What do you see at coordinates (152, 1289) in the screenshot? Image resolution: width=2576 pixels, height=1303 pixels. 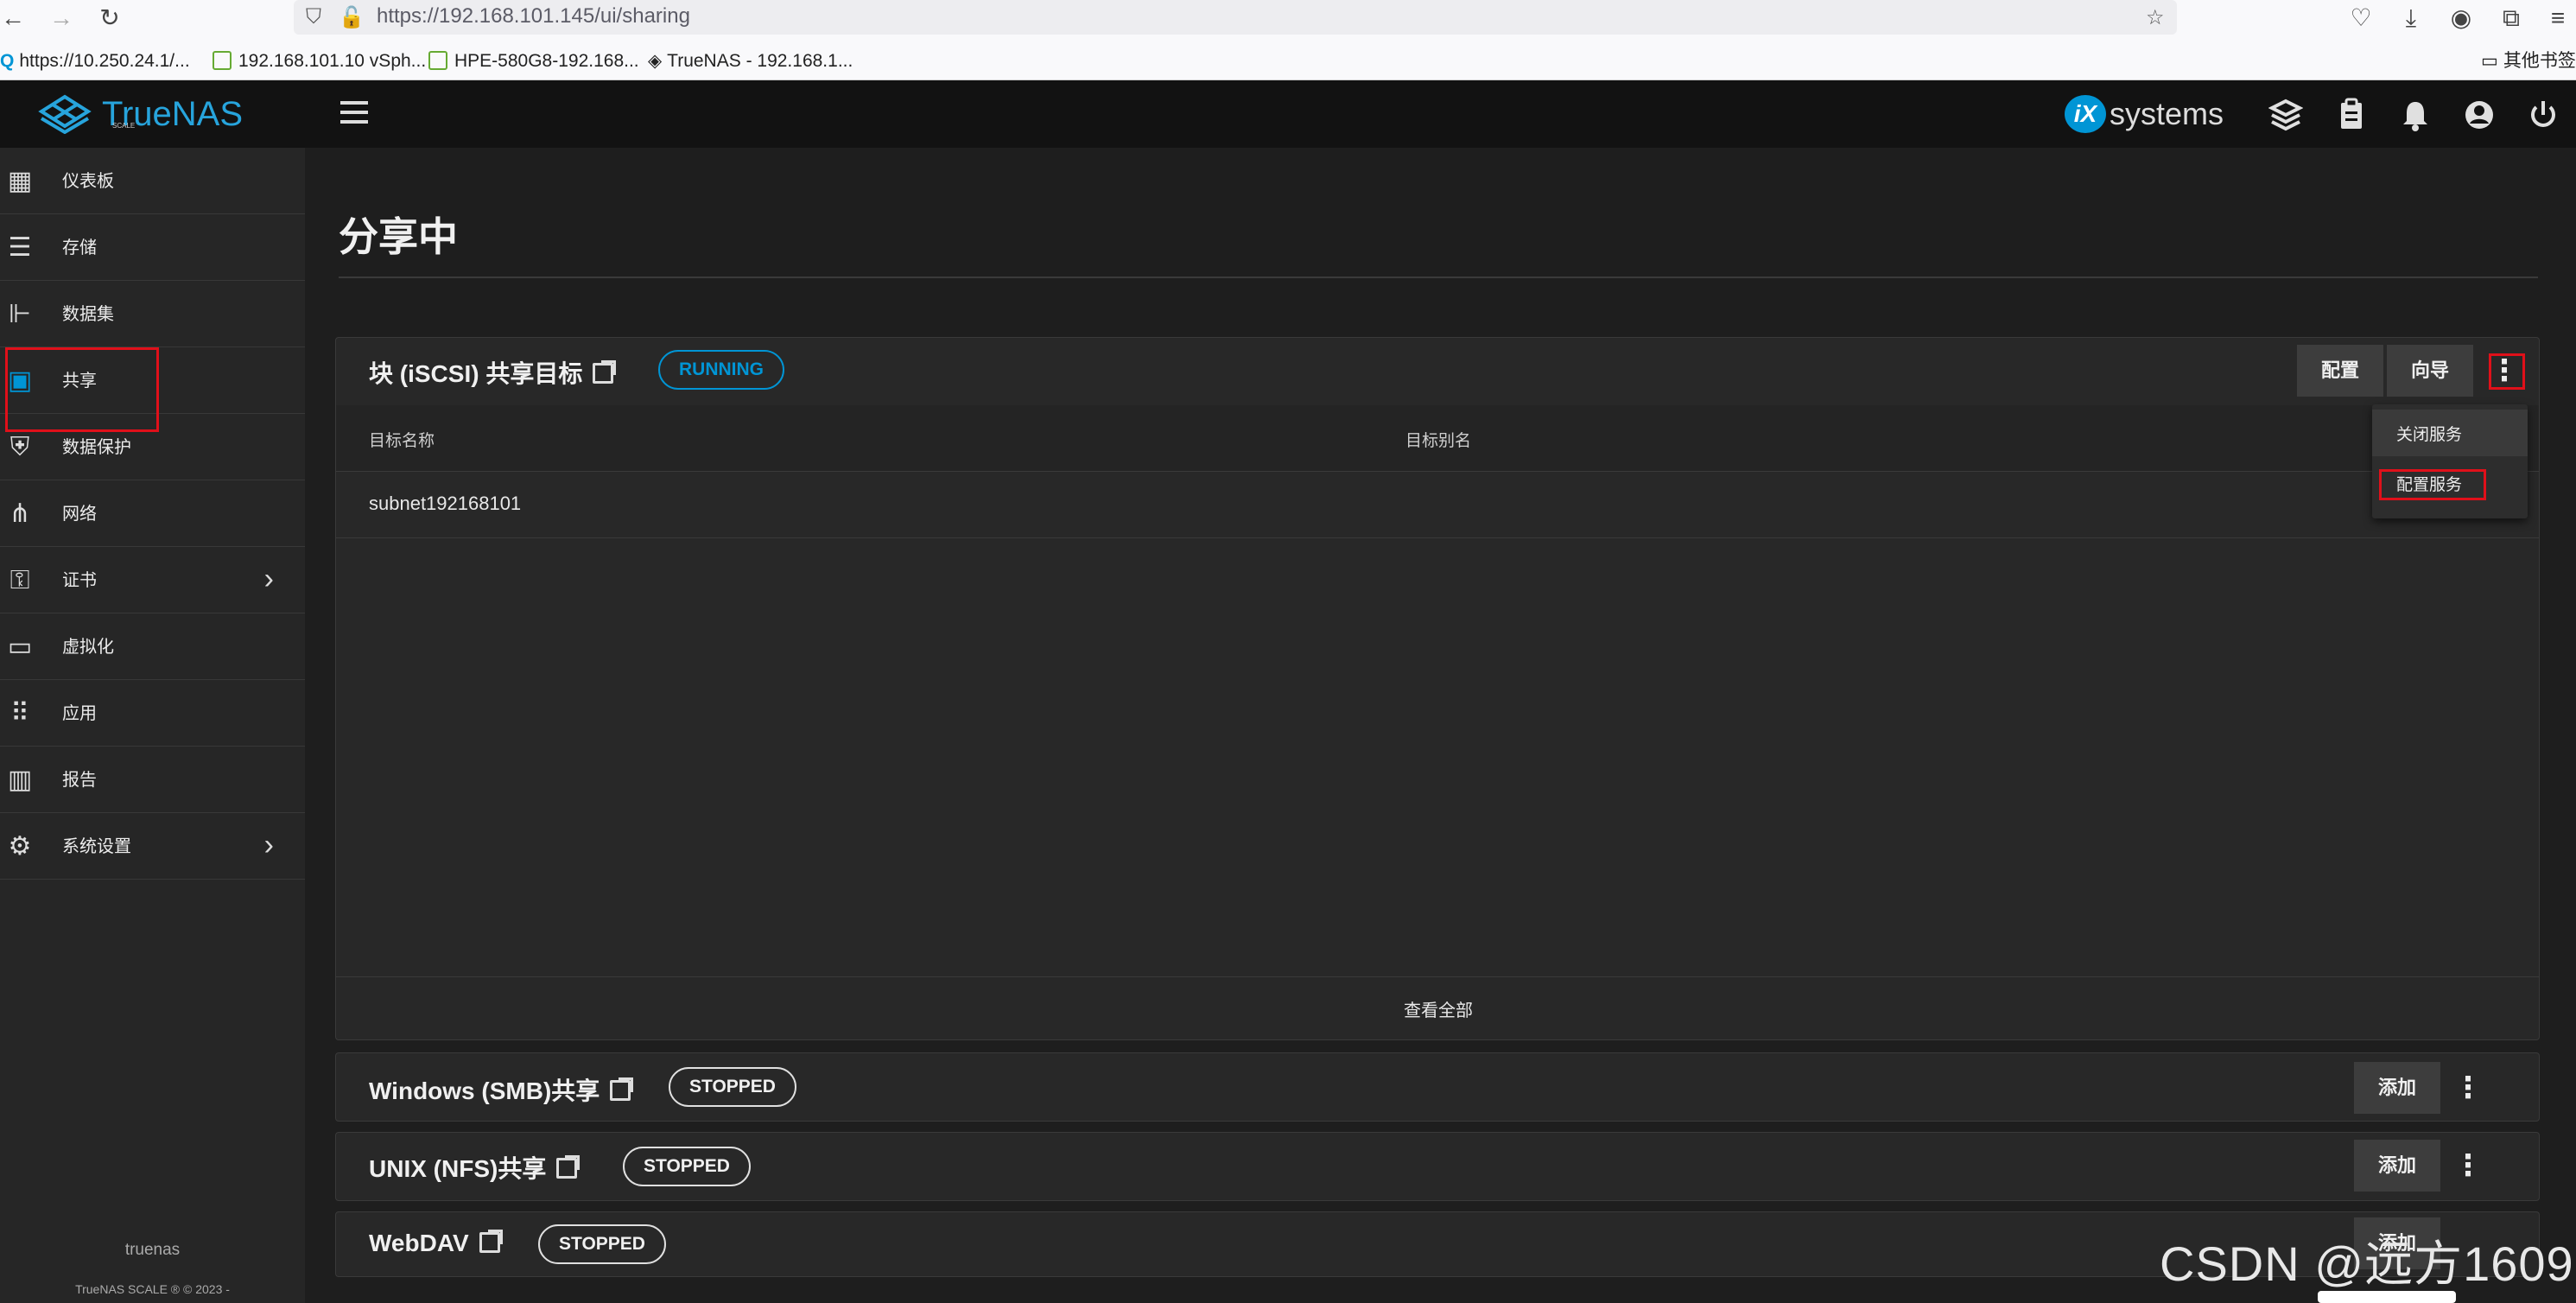 I see `copyright: TrueNAS SCALE ® © 2023 -` at bounding box center [152, 1289].